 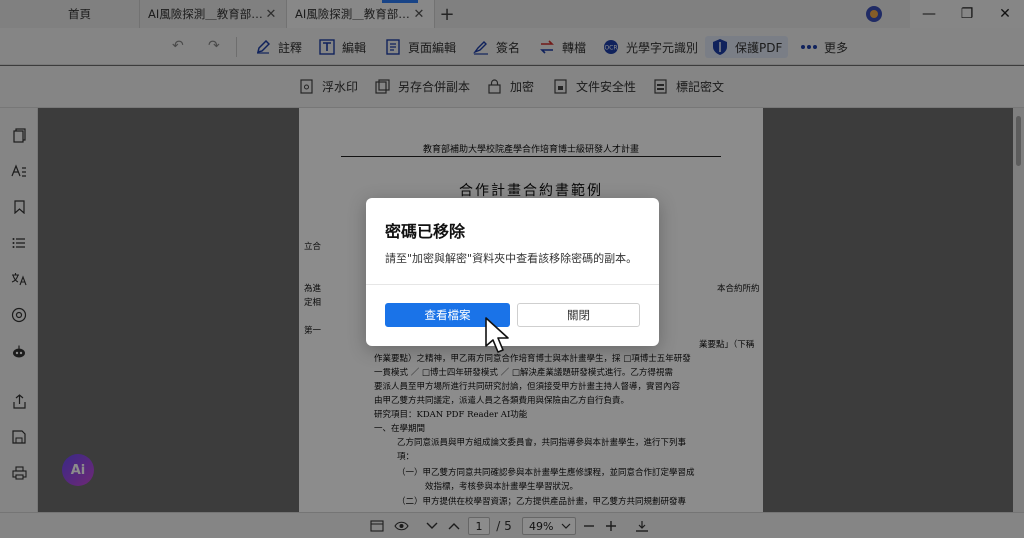 I want to click on dialog-message: 請至"加密與解密"資料夾中查看該移除密碼的副本。, so click(x=511, y=258).